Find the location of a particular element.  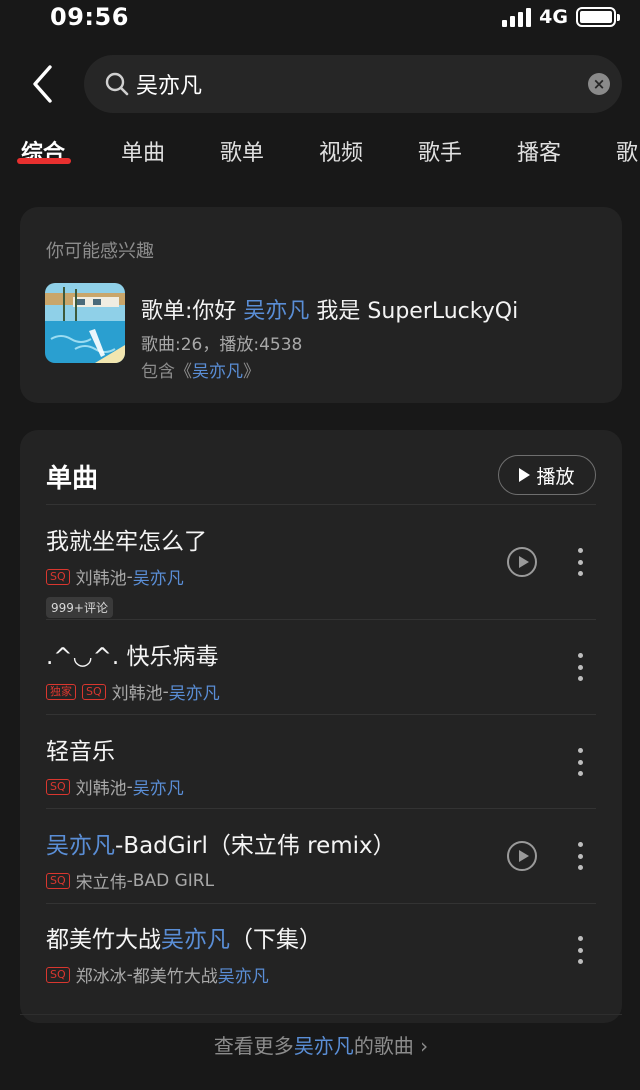

song-album: 都美竹大战 is located at coordinates (175, 977).